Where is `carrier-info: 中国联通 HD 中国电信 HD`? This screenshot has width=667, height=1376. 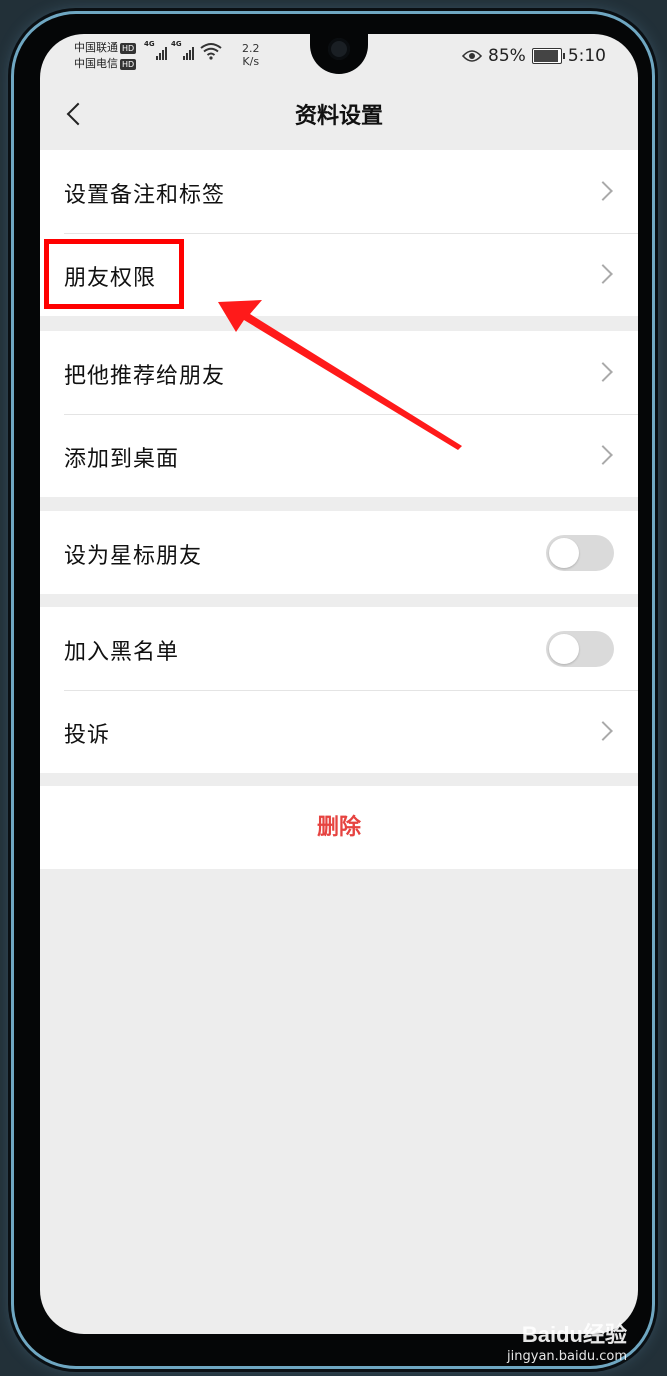
carrier-info: 中国联通 HD 中国电信 HD is located at coordinates (105, 56).